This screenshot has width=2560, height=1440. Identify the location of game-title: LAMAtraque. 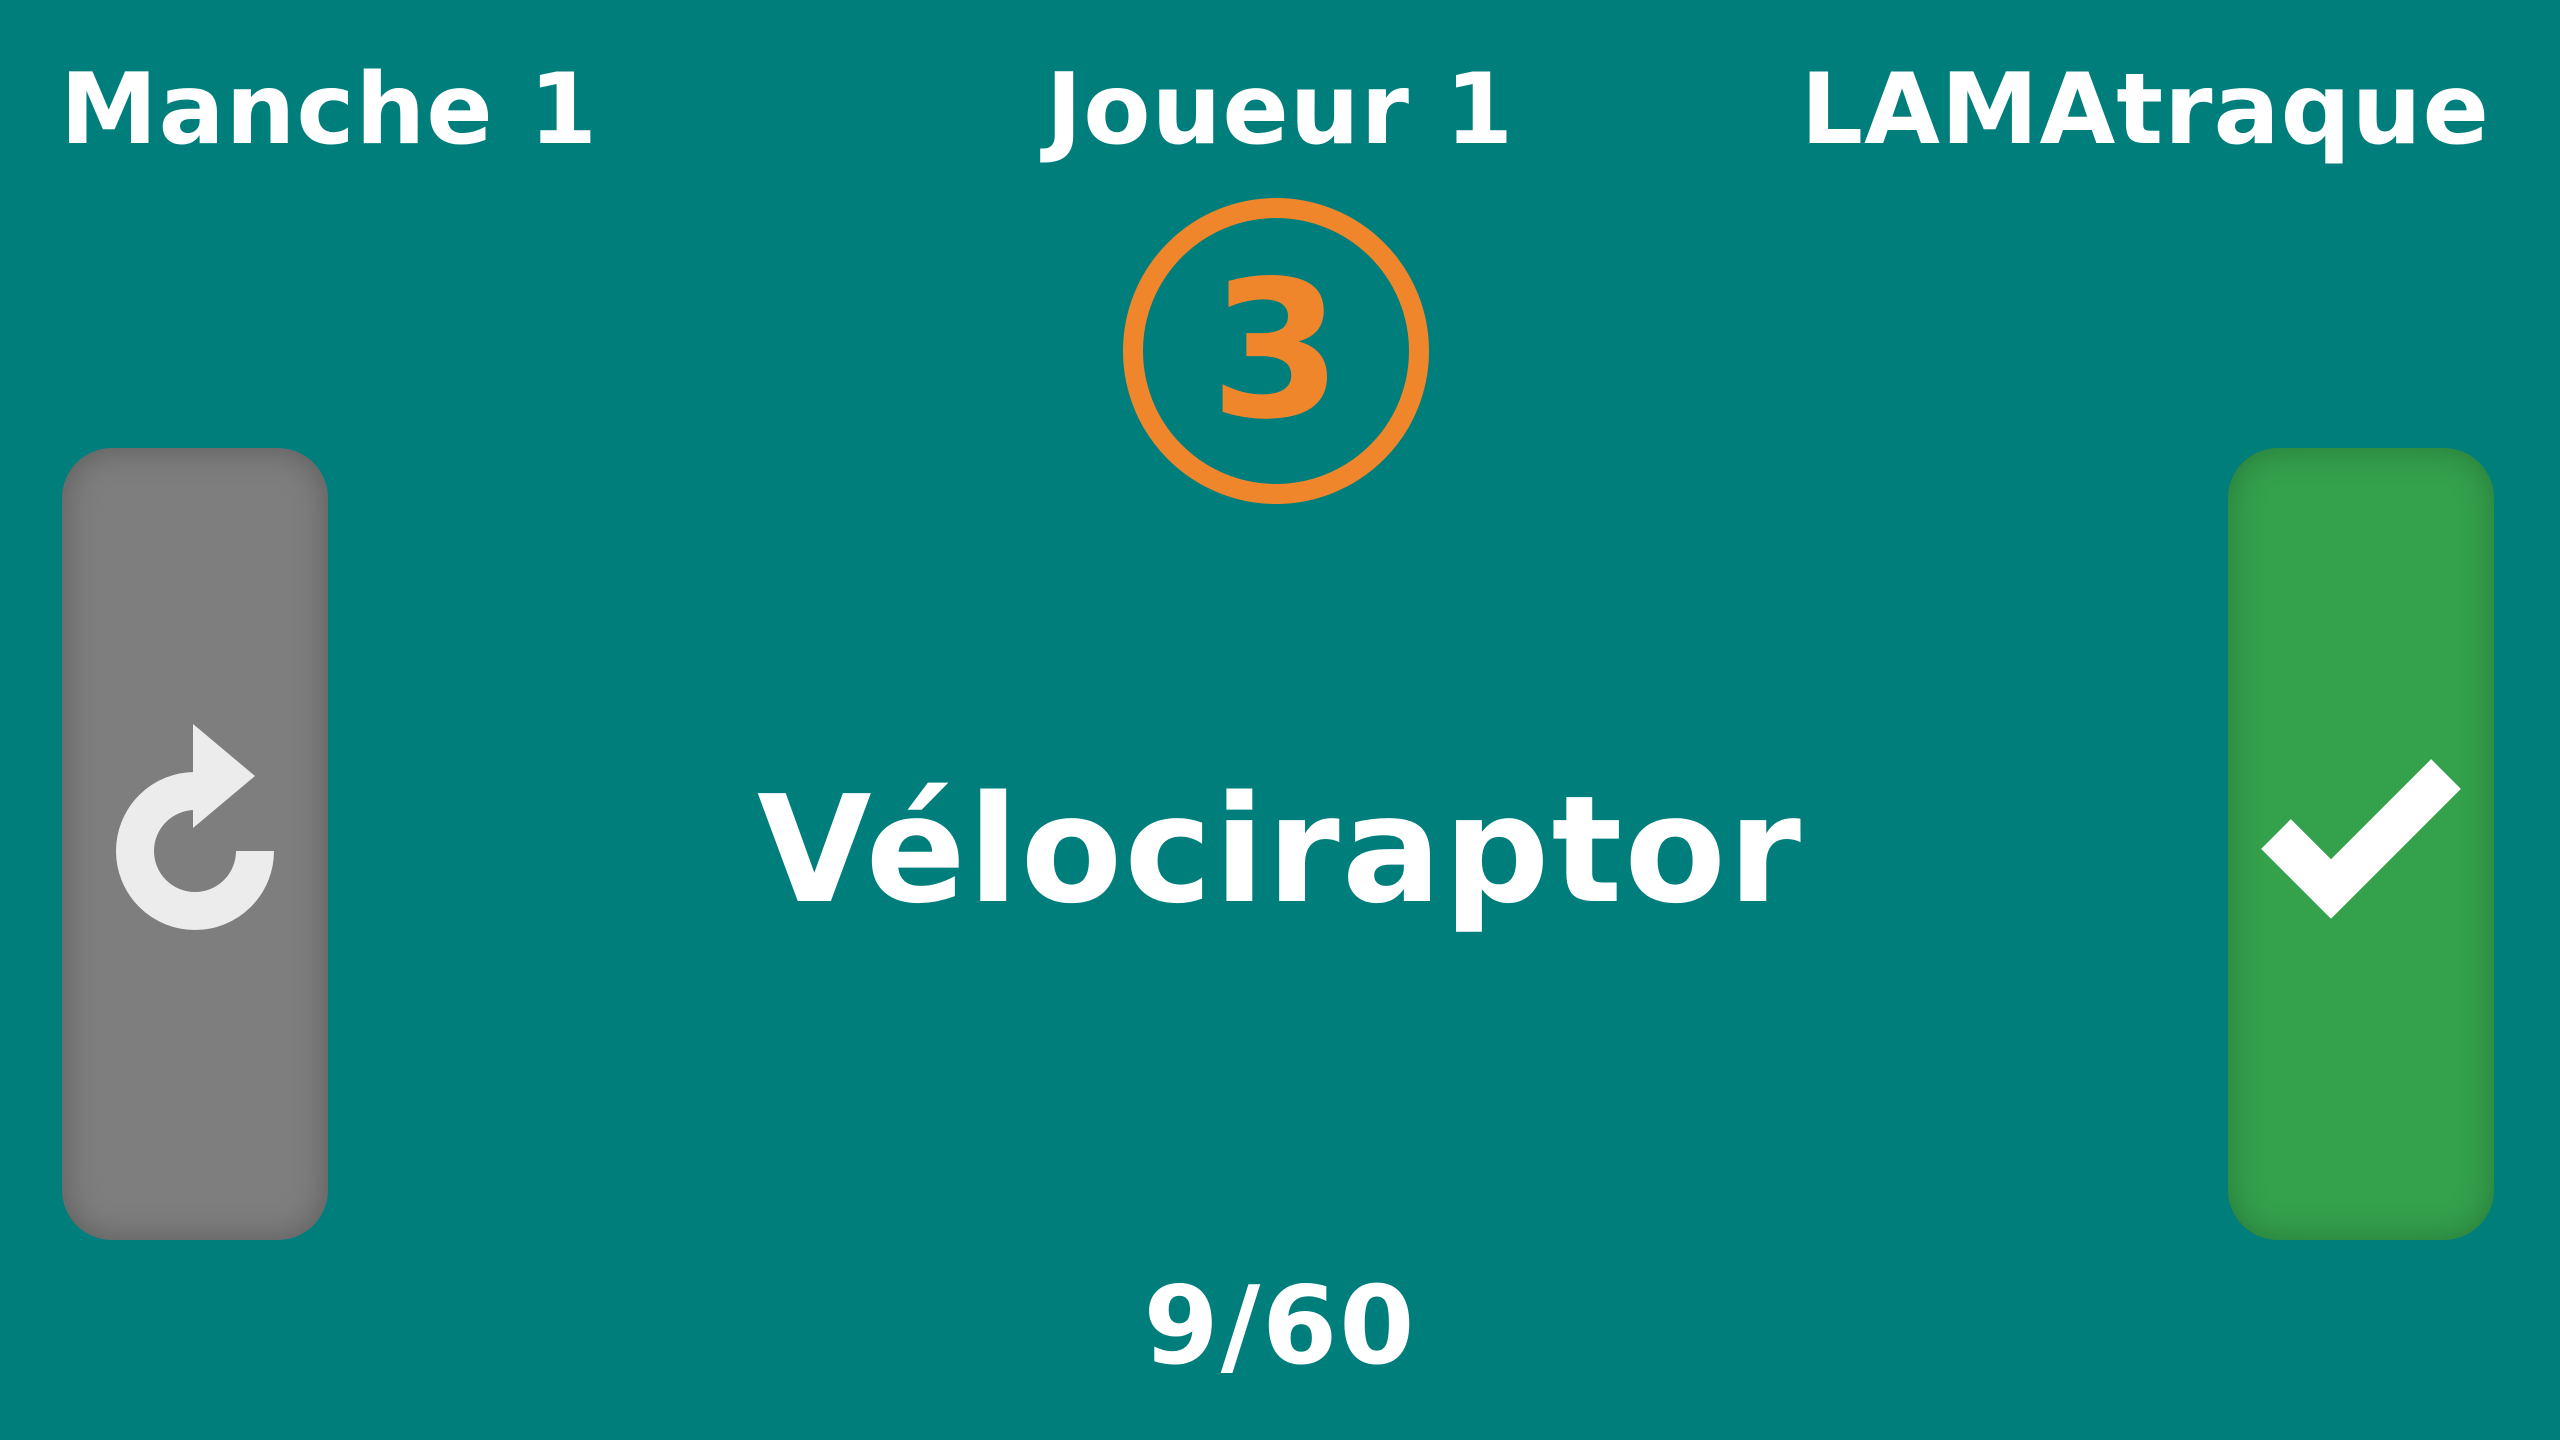
(2145, 110).